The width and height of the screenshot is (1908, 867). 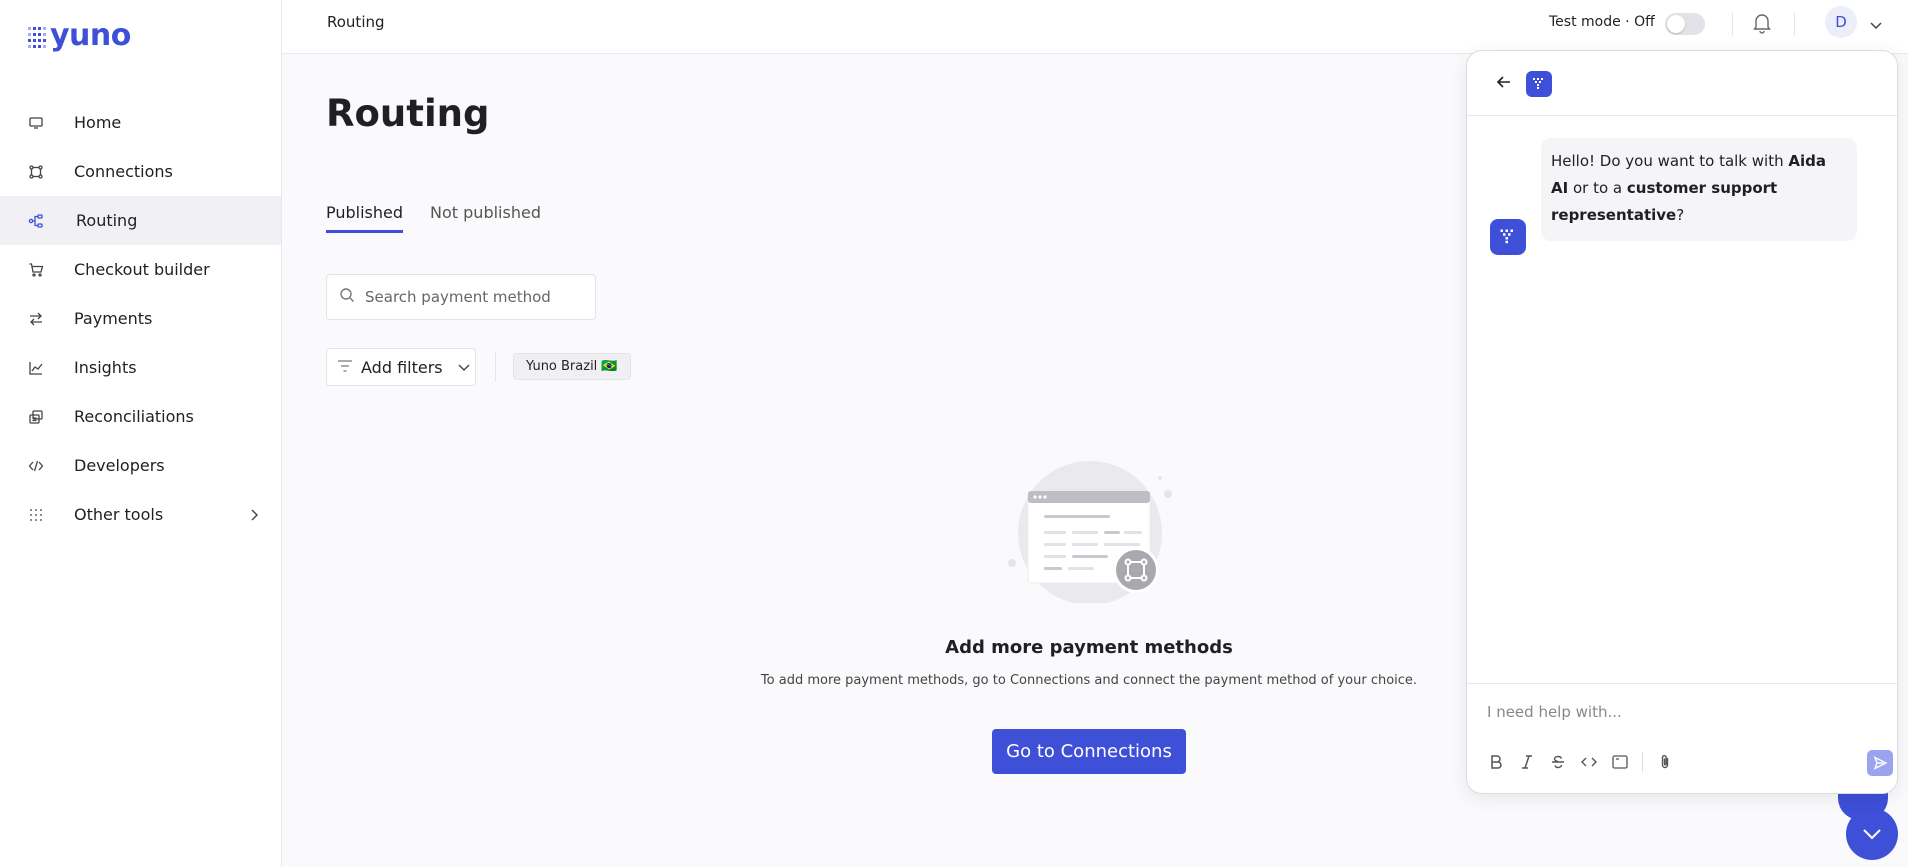 What do you see at coordinates (1496, 762) in the screenshot?
I see `bold-icon` at bounding box center [1496, 762].